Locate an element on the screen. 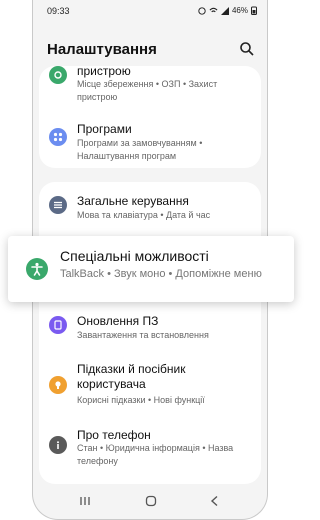 This screenshot has width=320, height=520. battery-icon is located at coordinates (254, 10).